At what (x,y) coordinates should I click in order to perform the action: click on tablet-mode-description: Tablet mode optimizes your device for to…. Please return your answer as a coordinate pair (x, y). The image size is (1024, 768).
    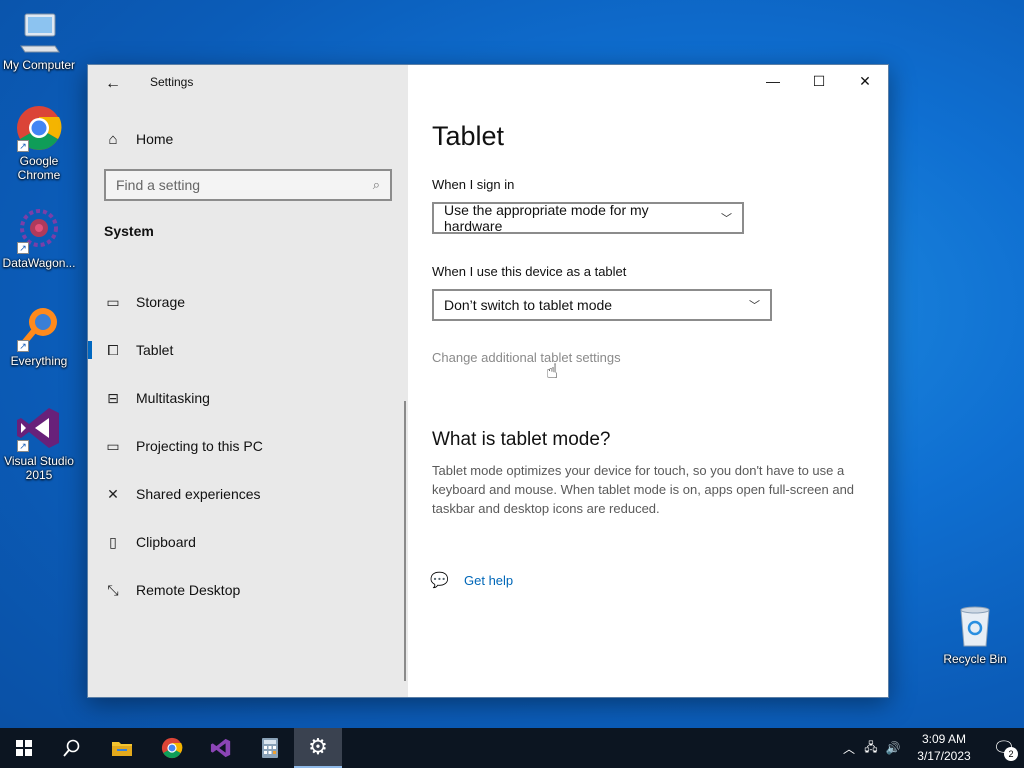
    Looking at the image, I should click on (643, 489).